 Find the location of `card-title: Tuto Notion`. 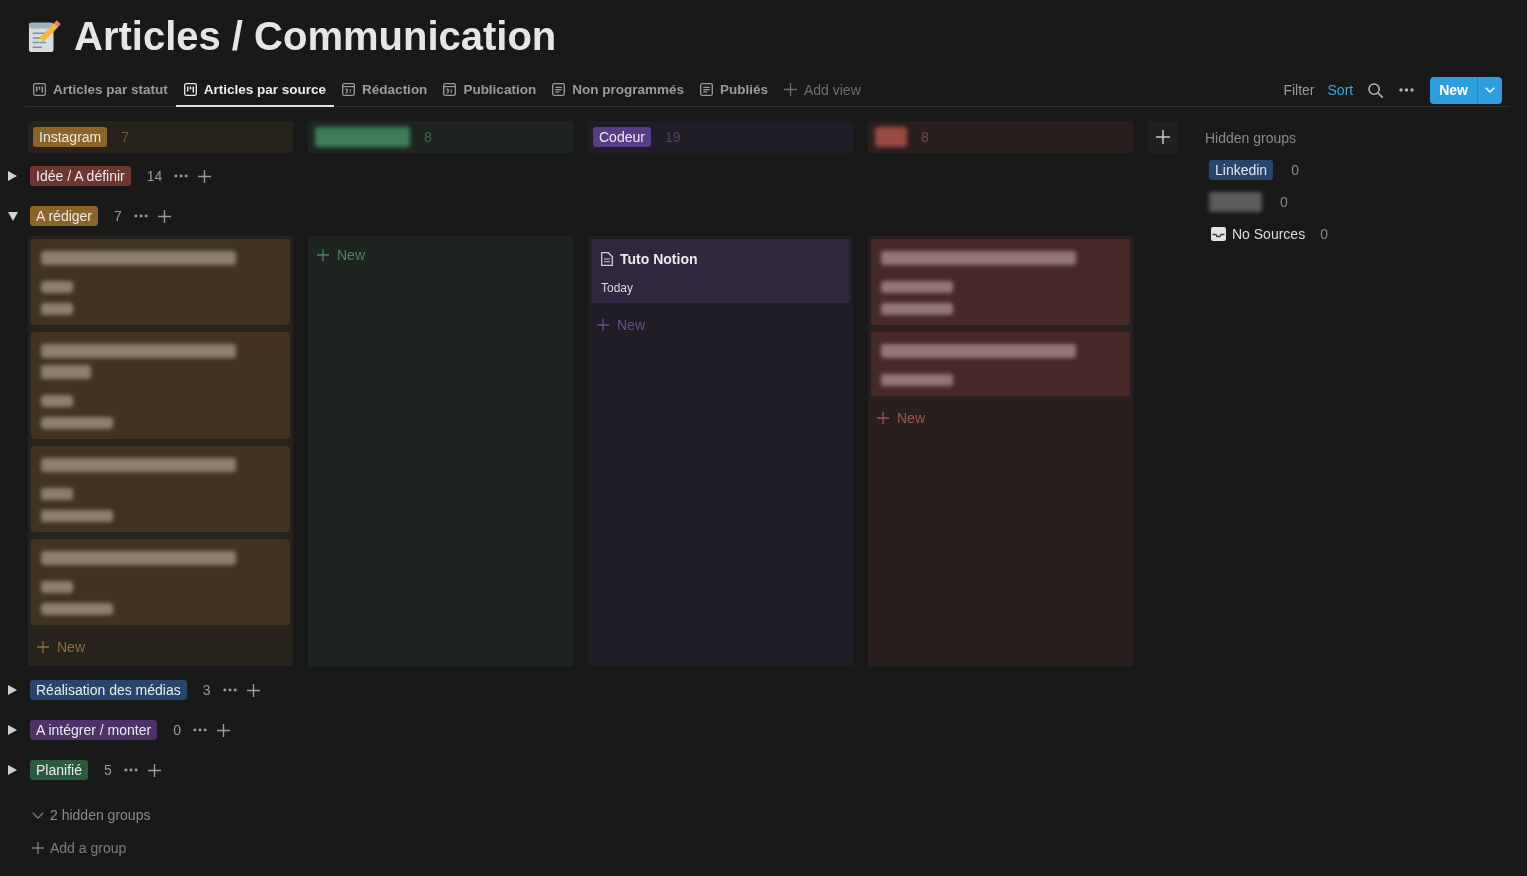

card-title: Tuto Notion is located at coordinates (659, 259).